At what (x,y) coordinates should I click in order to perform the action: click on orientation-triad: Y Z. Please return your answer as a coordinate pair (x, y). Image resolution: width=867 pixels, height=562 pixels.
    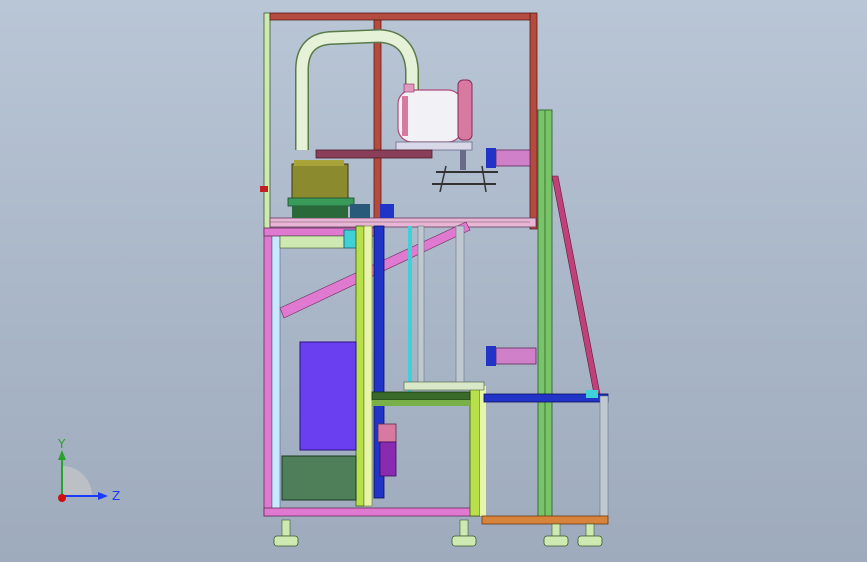
    Looking at the image, I should click on (80, 476).